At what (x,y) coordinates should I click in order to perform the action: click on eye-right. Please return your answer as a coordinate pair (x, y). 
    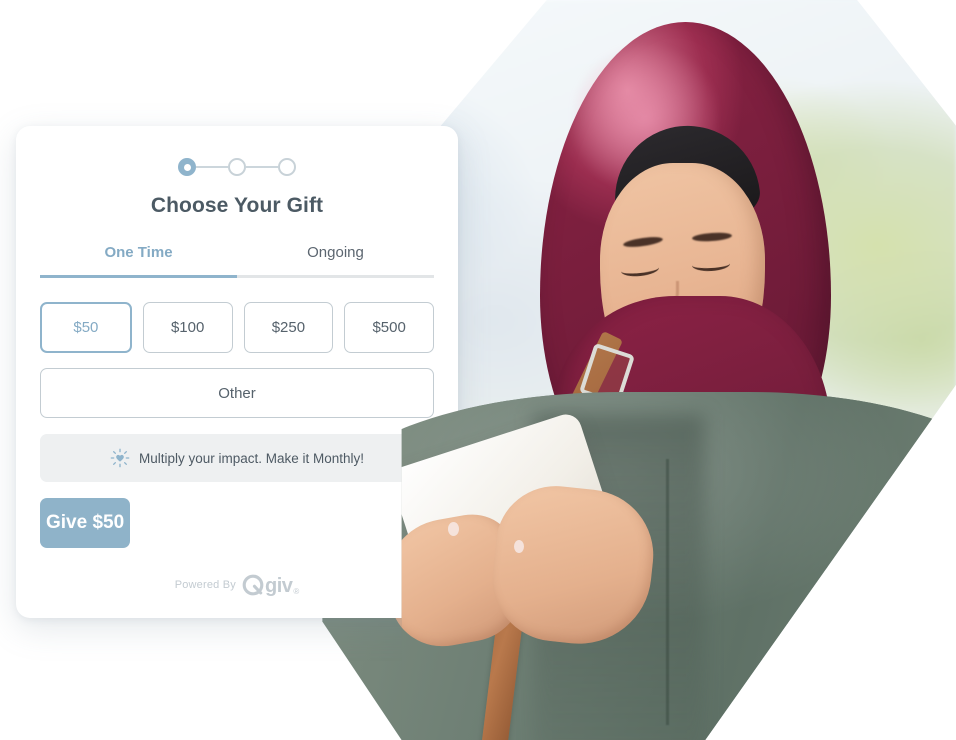
    Looking at the image, I should click on (711, 265).